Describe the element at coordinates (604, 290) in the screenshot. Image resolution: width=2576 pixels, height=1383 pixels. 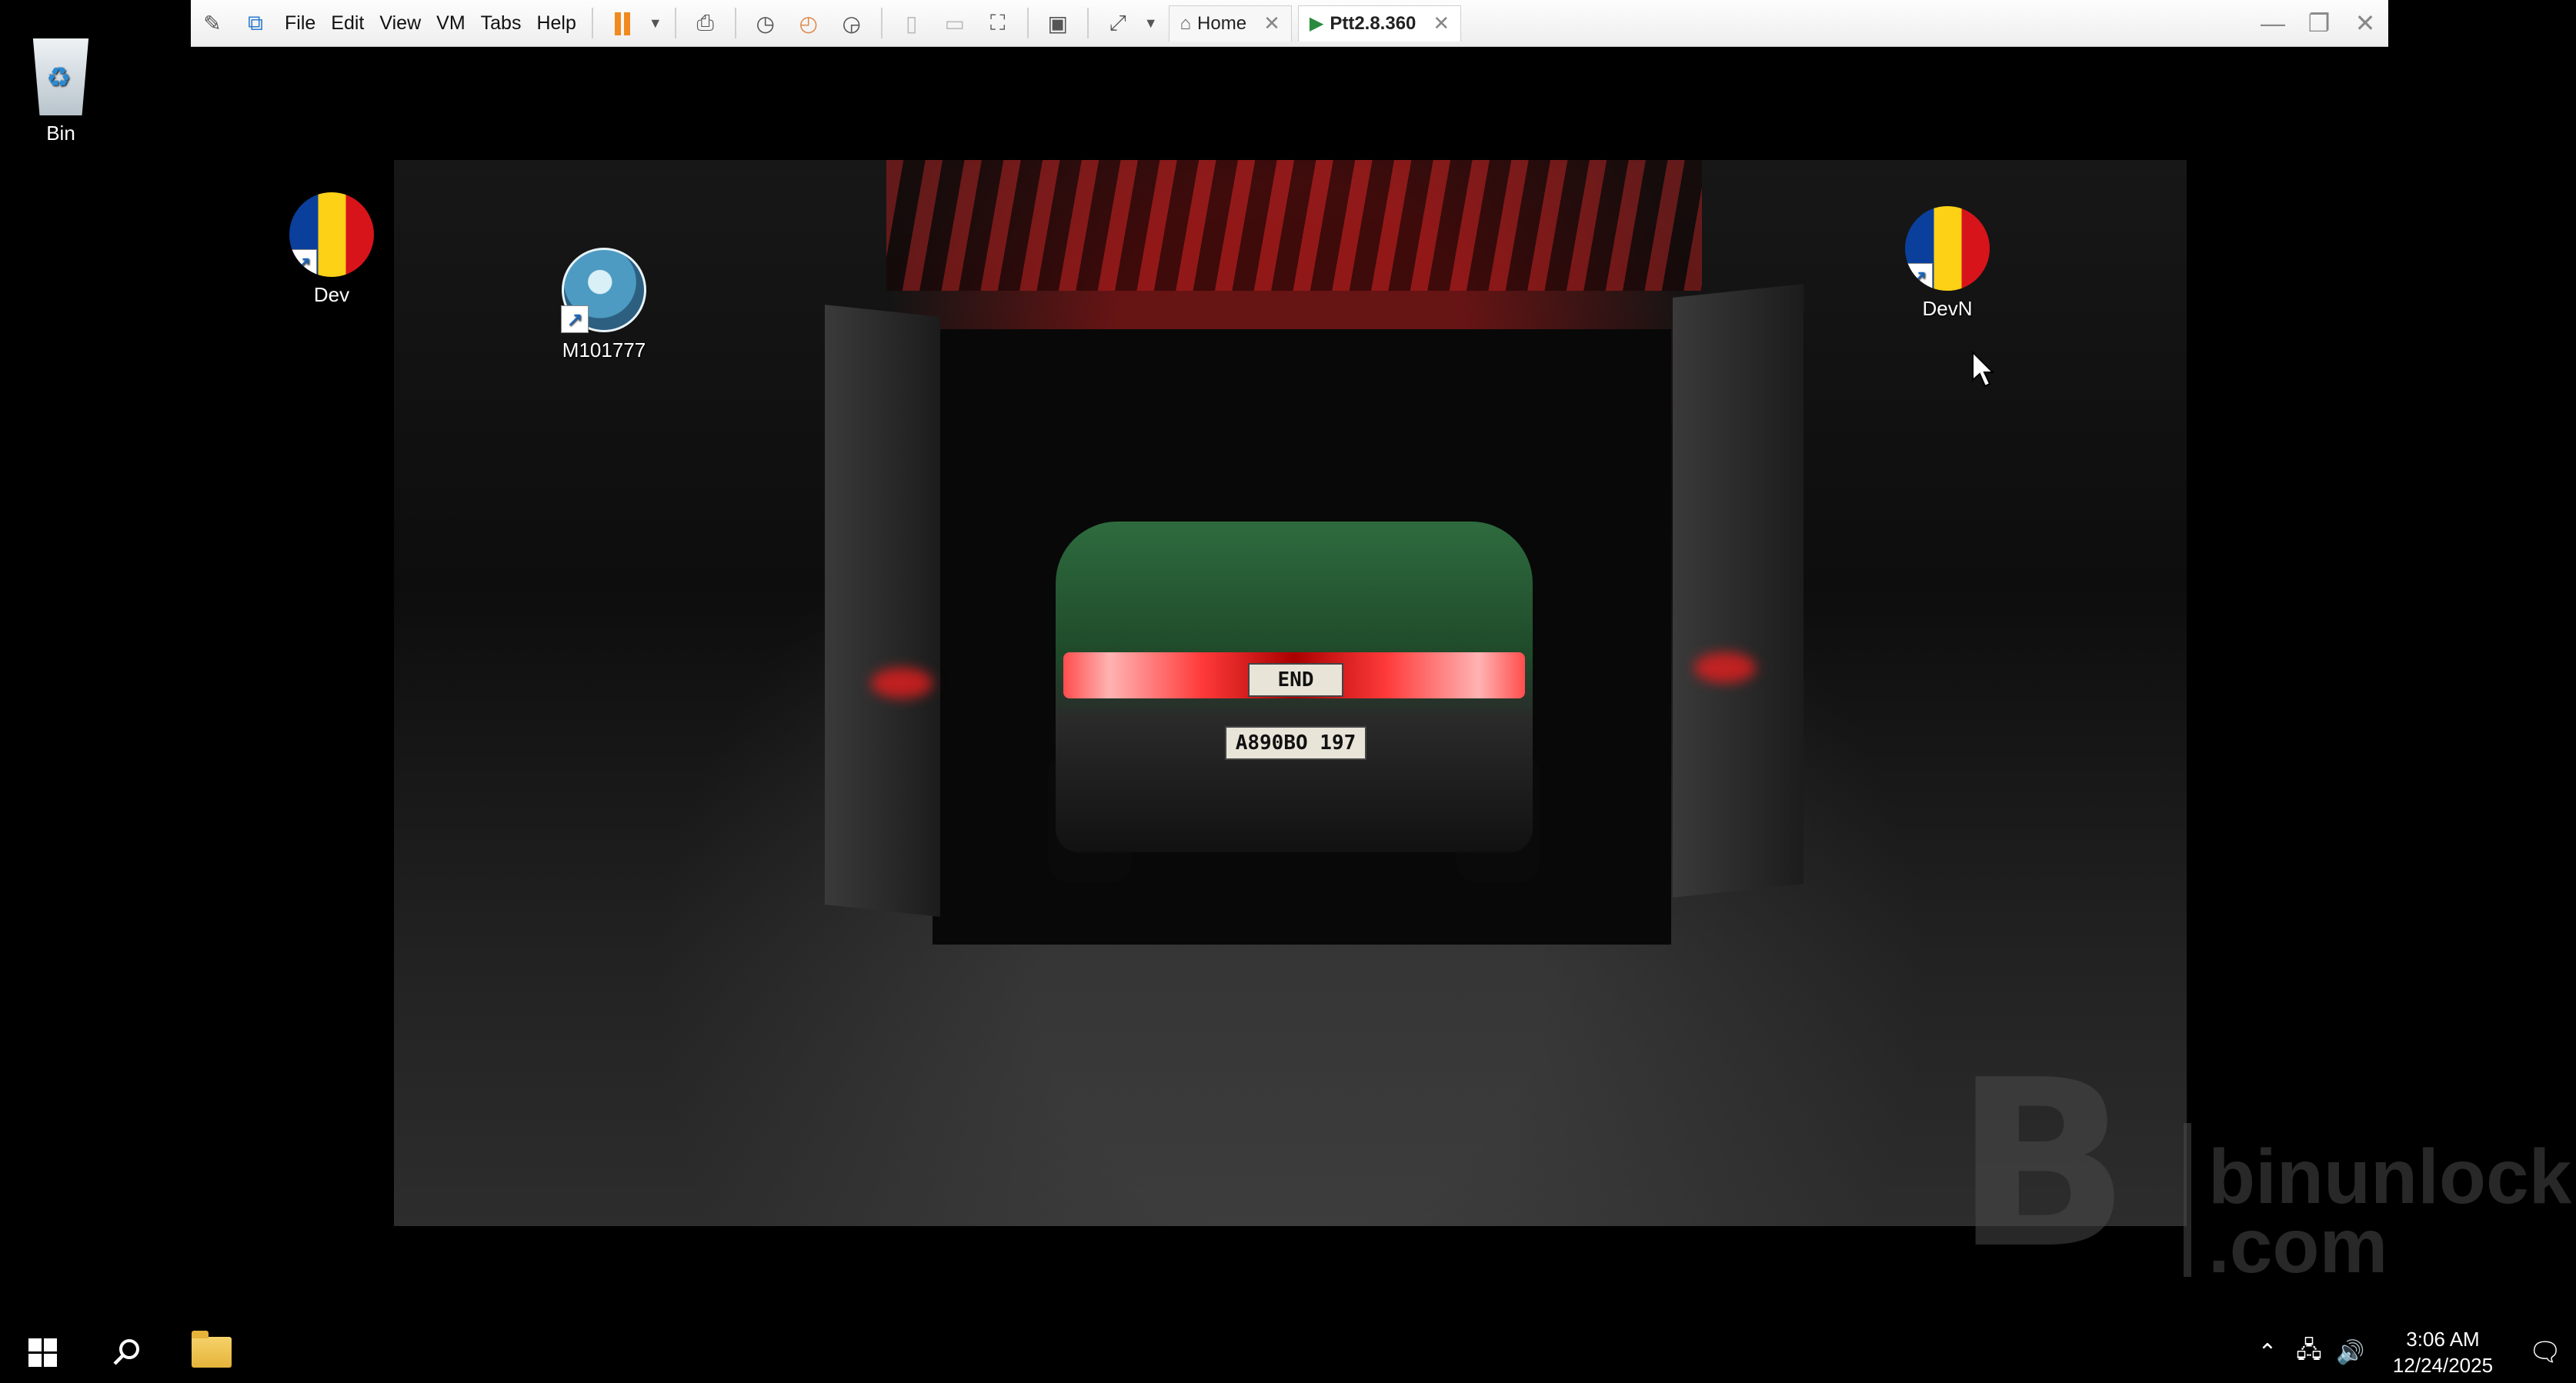
I see `diagnostic-app-icon: ↗` at that location.